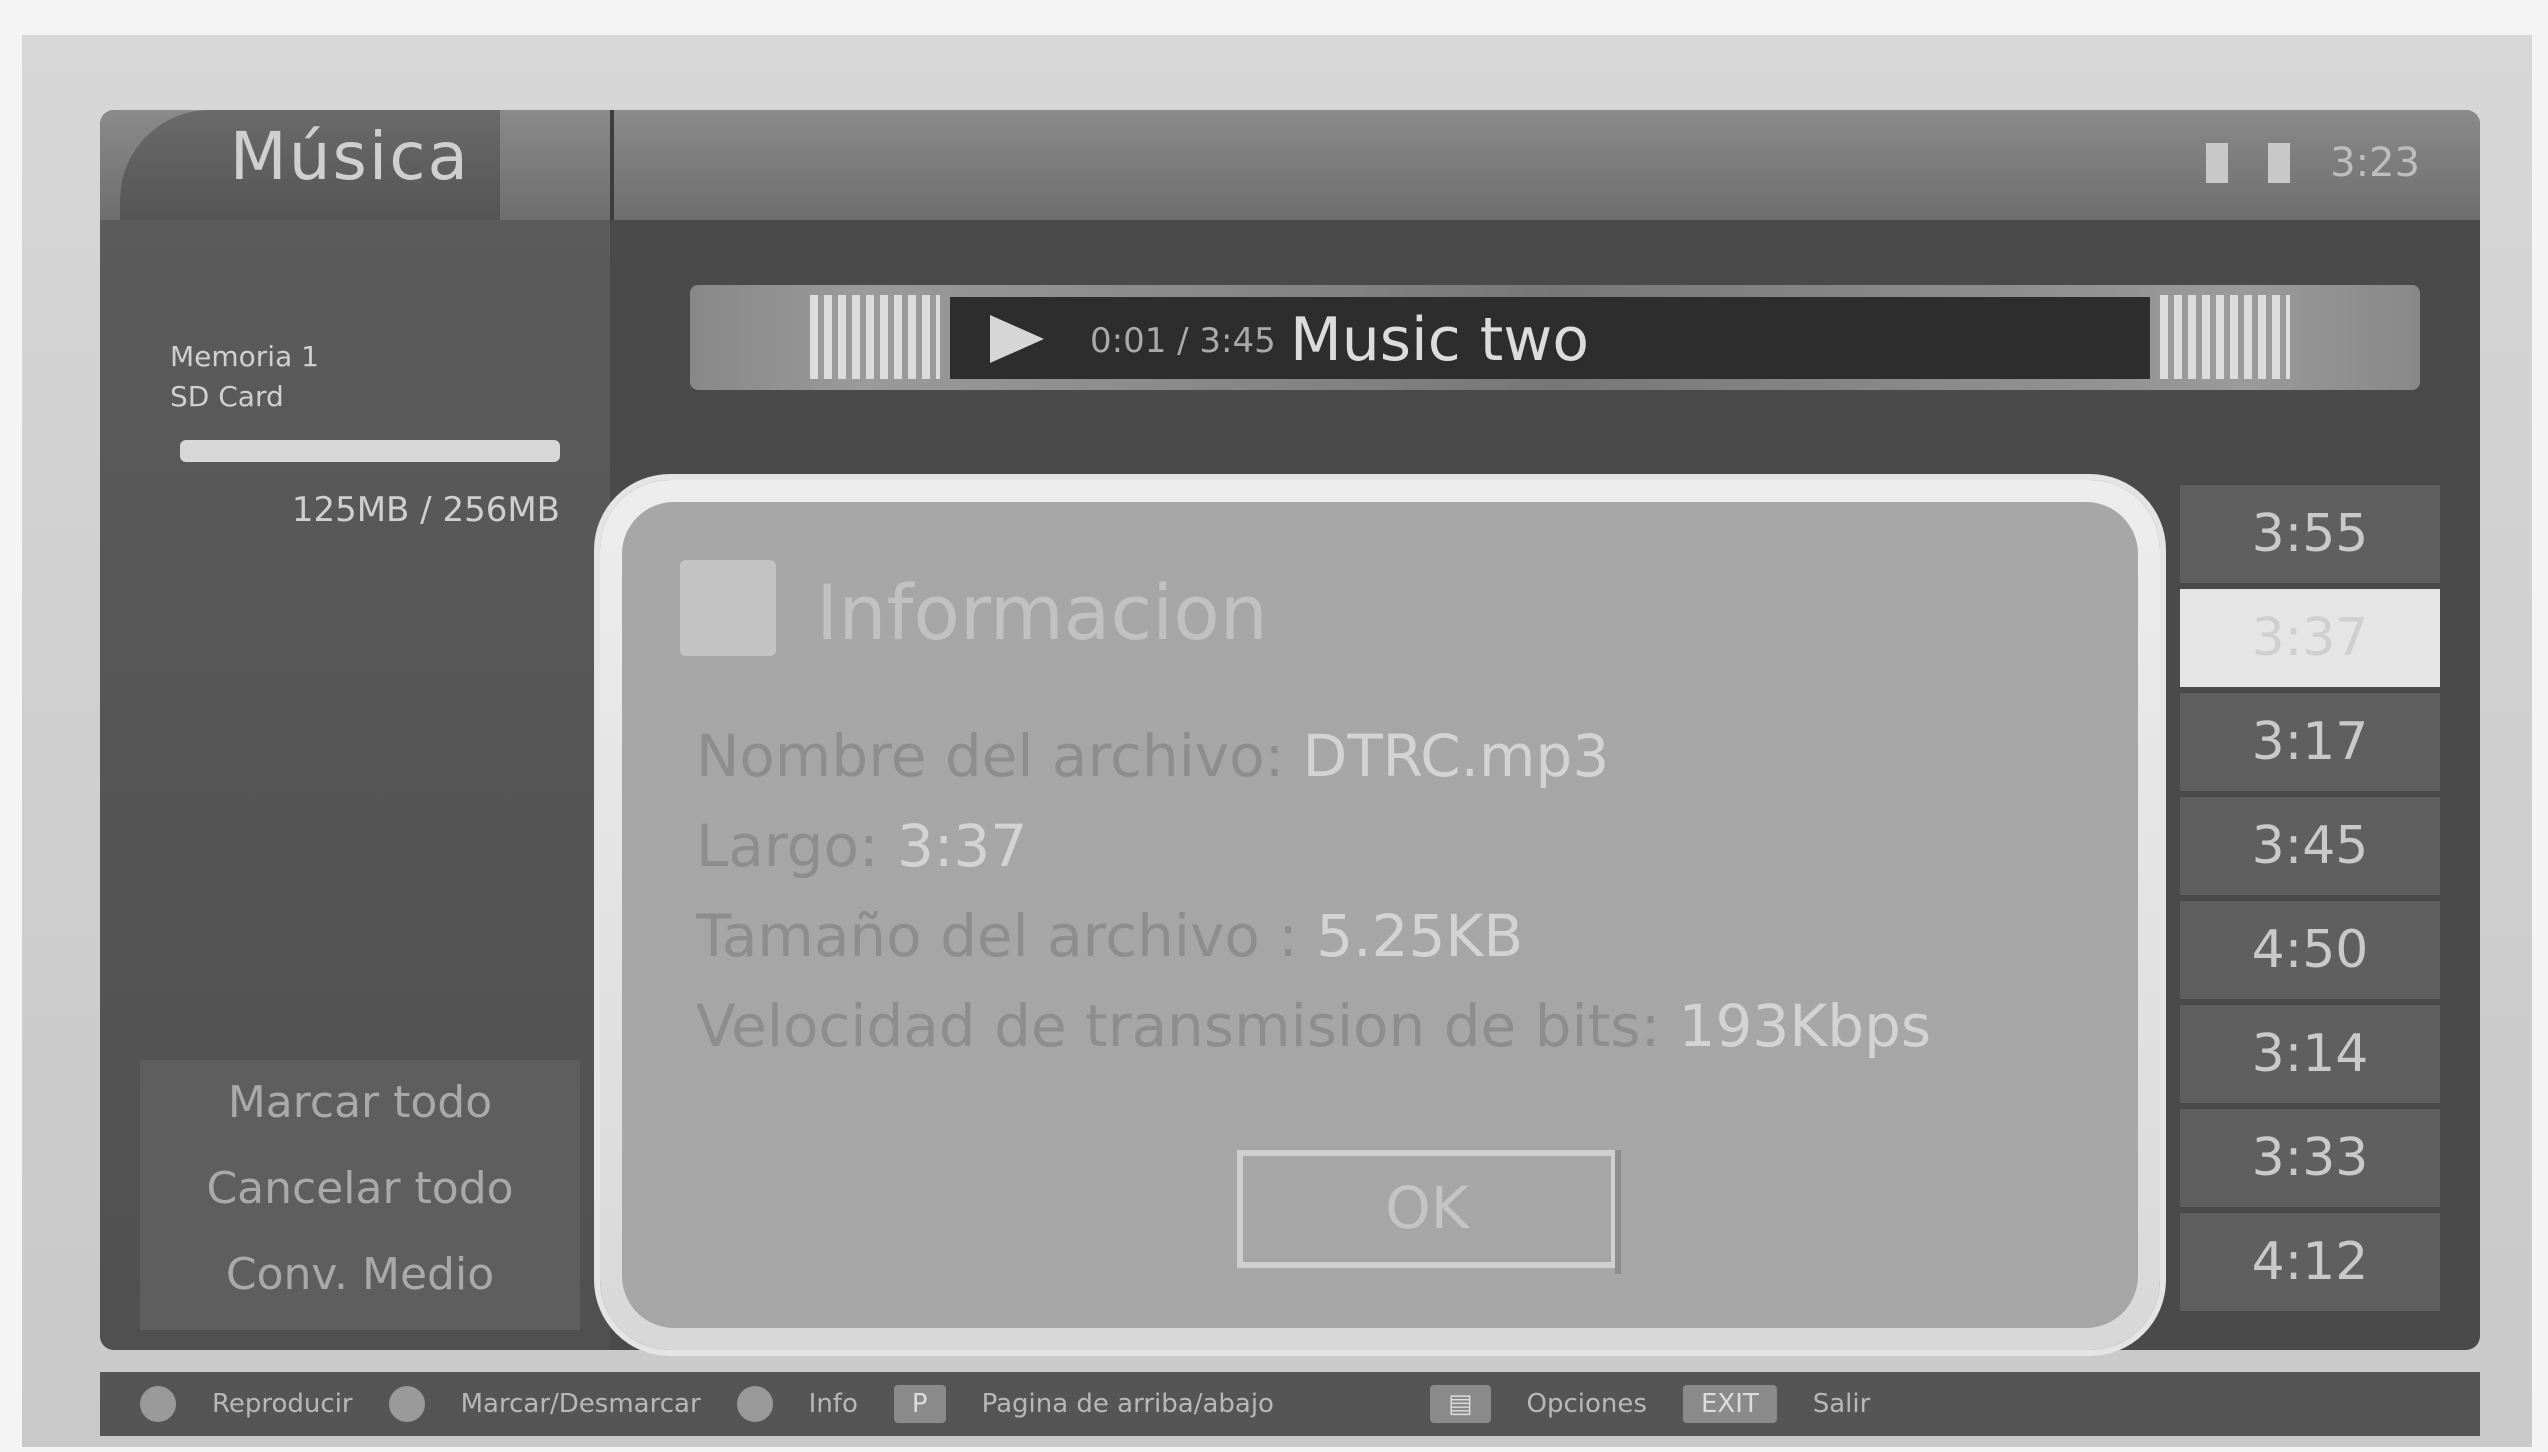 The image size is (2548, 1452). What do you see at coordinates (1006, 936) in the screenshot?
I see `file-size-label: Tamaño del archivo :` at bounding box center [1006, 936].